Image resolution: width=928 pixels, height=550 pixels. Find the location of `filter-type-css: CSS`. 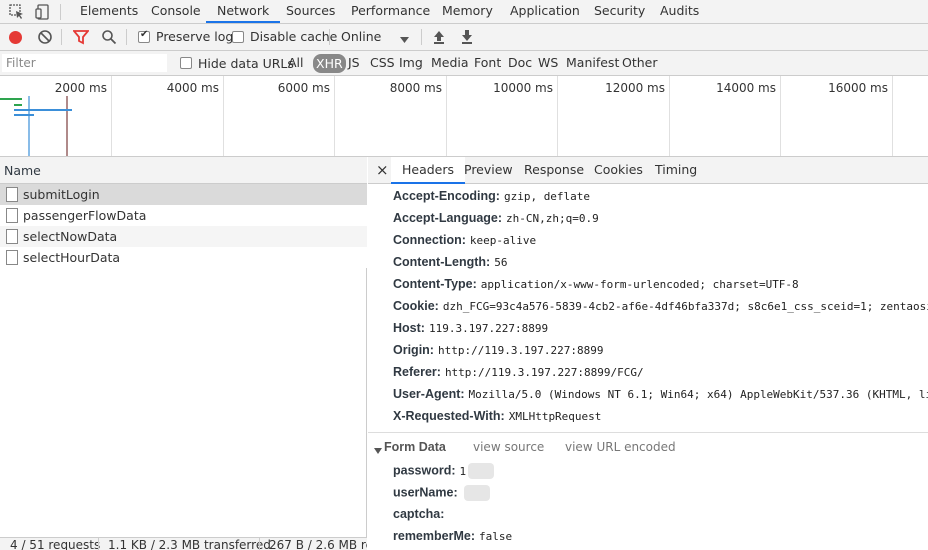

filter-type-css: CSS is located at coordinates (382, 63).